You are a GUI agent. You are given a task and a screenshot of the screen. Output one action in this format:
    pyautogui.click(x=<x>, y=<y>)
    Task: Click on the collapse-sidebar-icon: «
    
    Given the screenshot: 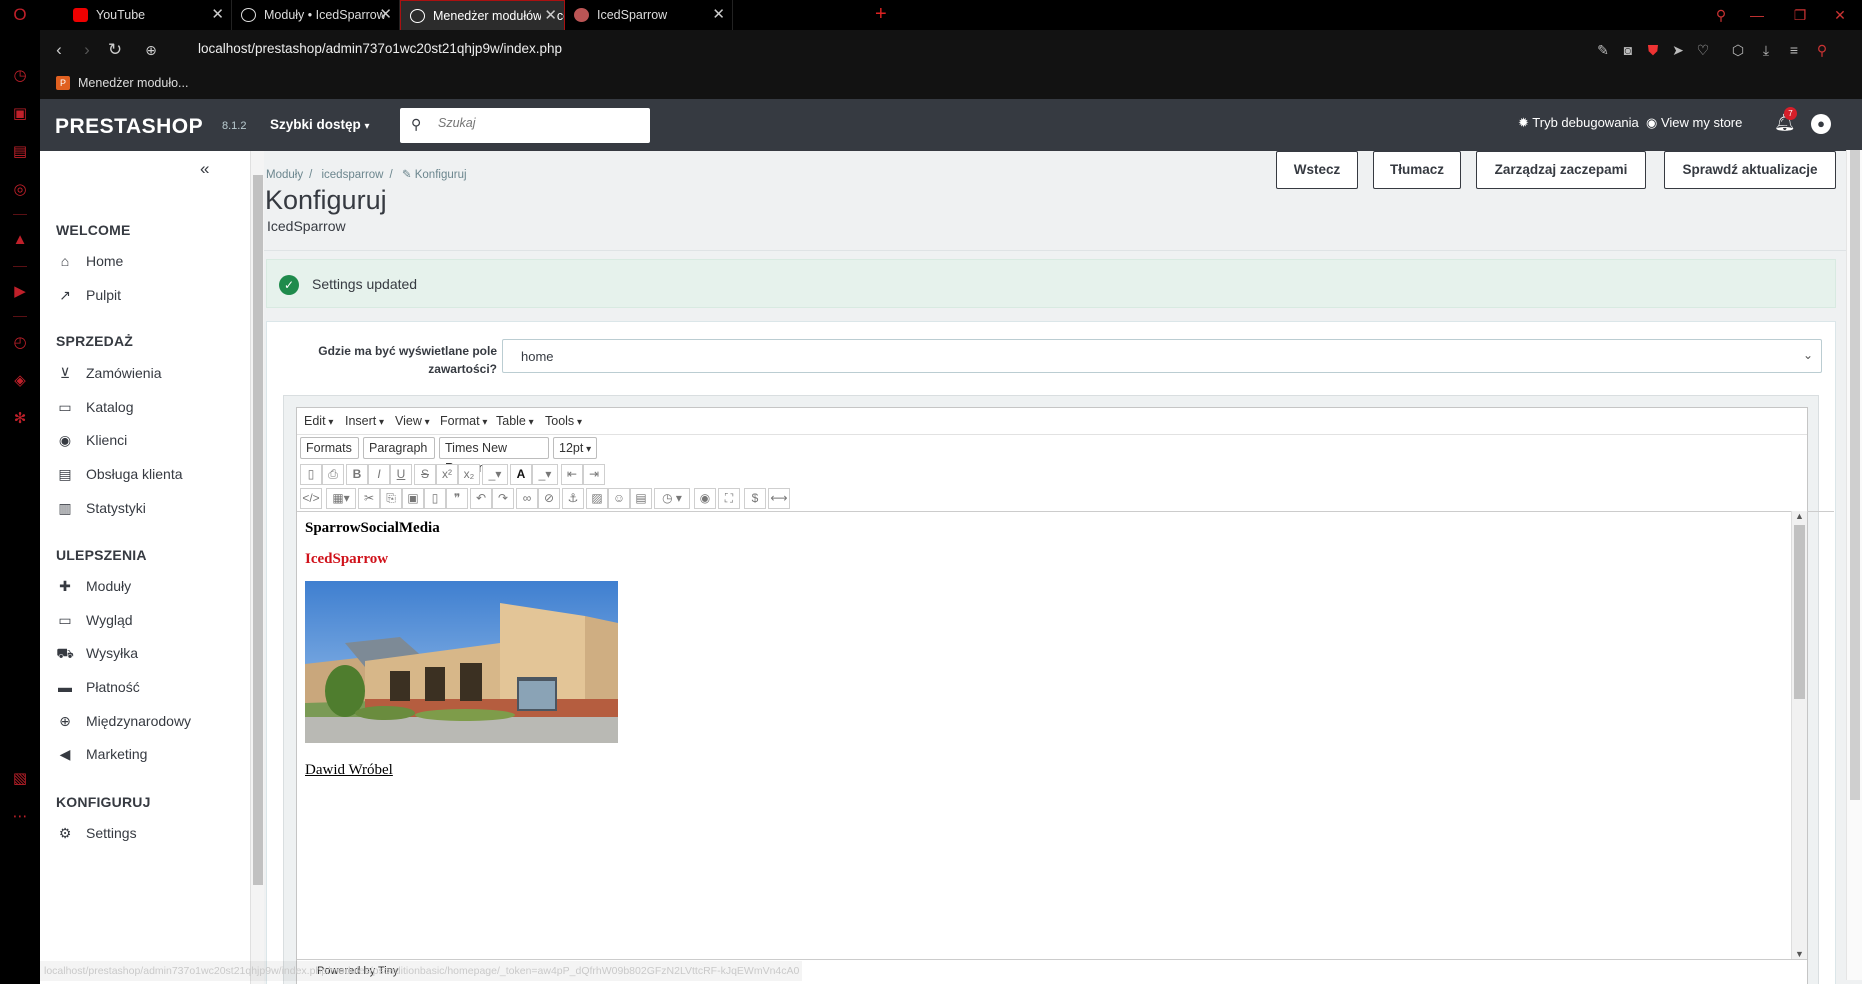 What is the action you would take?
    pyautogui.click(x=204, y=169)
    